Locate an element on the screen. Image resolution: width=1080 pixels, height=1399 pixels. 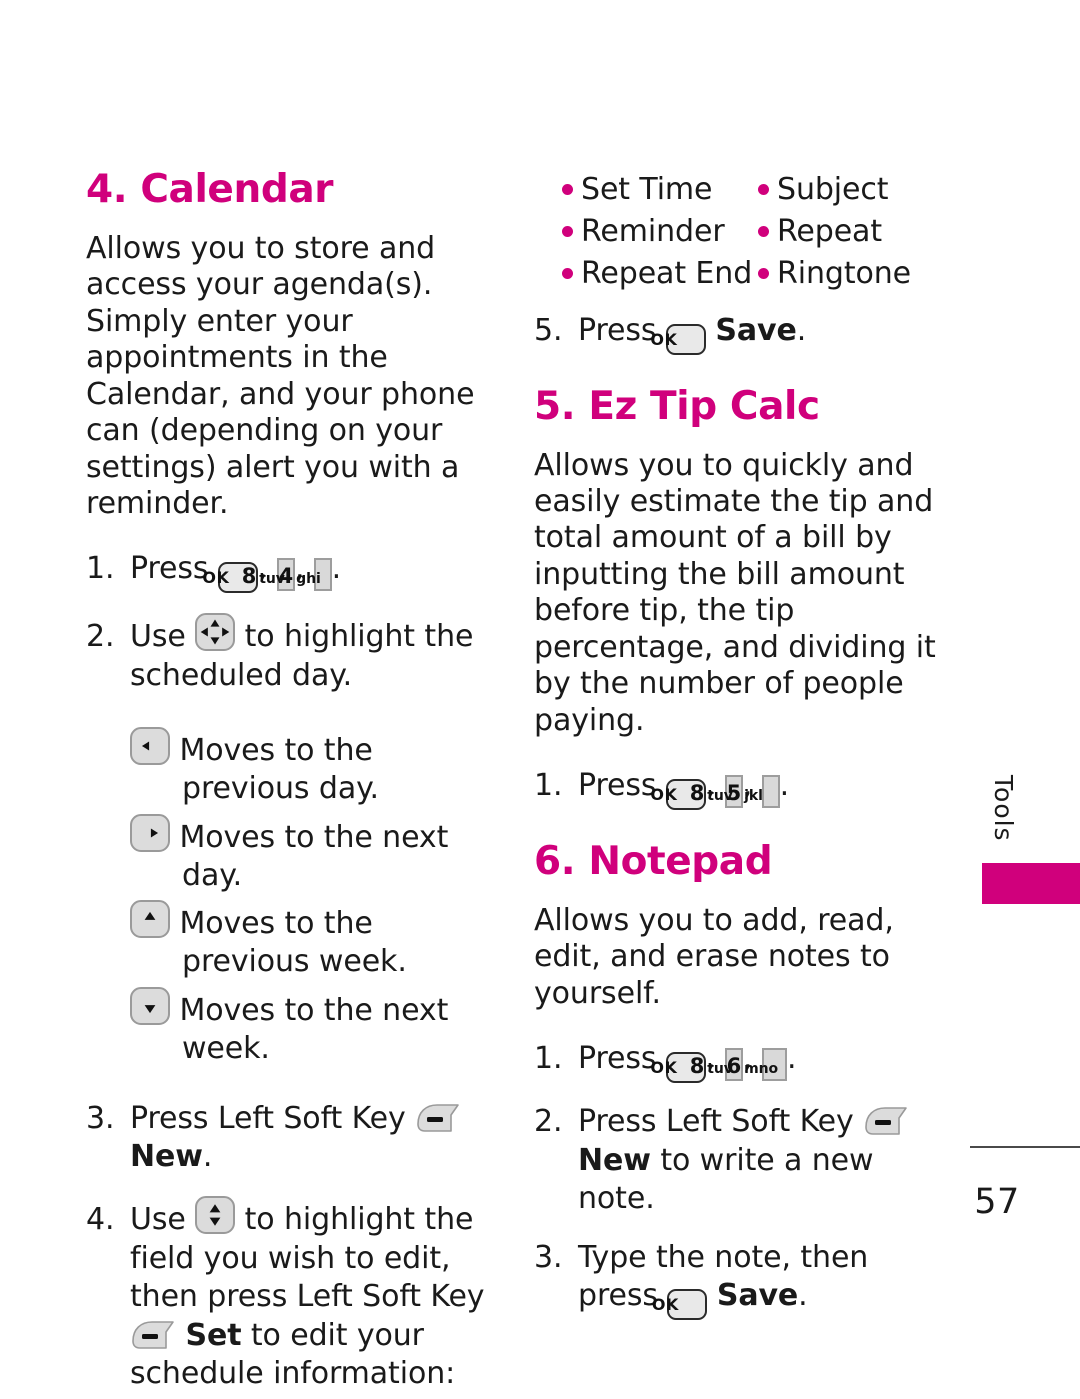
notepad-step-1: 1.Press OK, 8tuv, 6mno. is located at coordinates (744, 1062).